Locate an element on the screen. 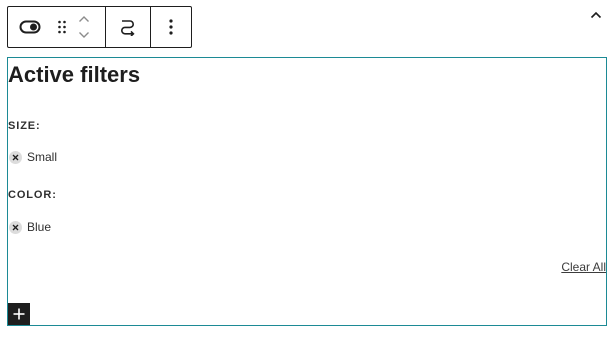  block-movers is located at coordinates (84, 27).